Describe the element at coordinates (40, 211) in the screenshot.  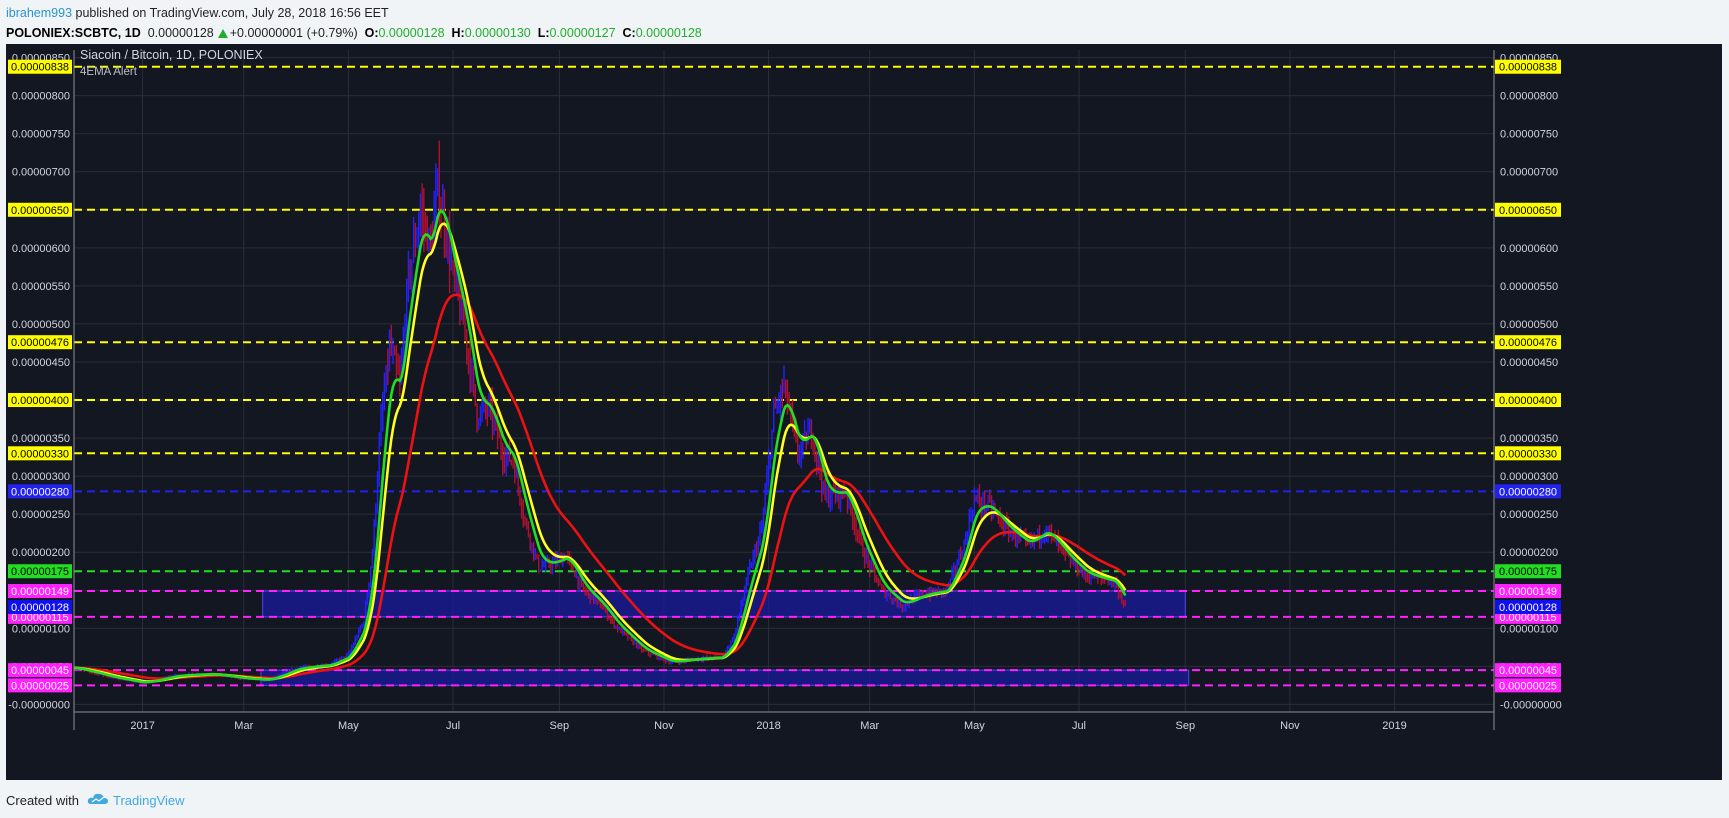
I see `level-label-left: 0.00000650` at that location.